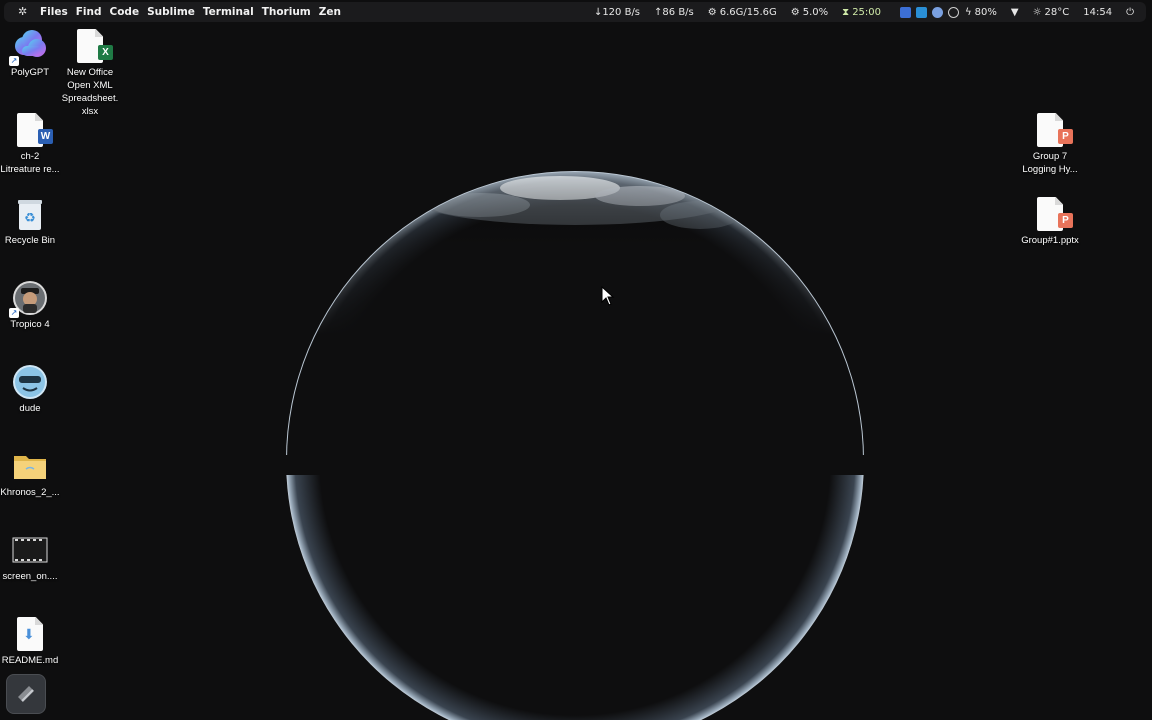 The image size is (1152, 720). What do you see at coordinates (228, 12) in the screenshot?
I see `menu-terminal: Terminal` at bounding box center [228, 12].